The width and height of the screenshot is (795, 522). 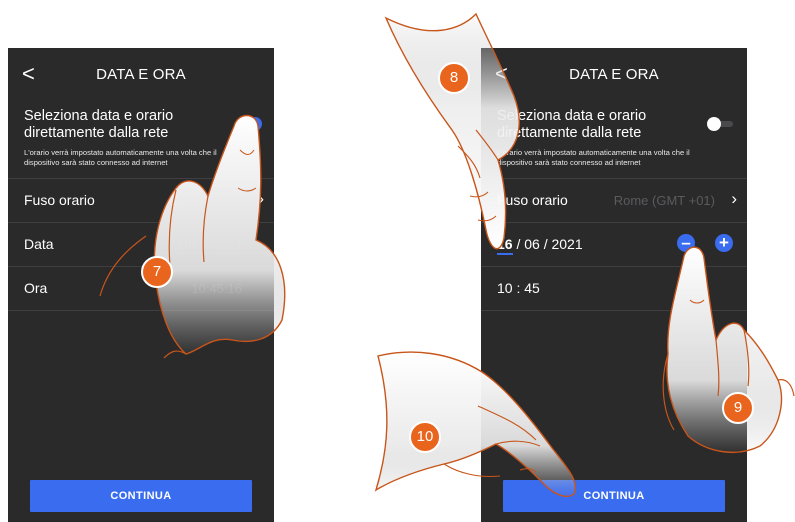 What do you see at coordinates (425, 437) in the screenshot?
I see `step-badge-10: 10` at bounding box center [425, 437].